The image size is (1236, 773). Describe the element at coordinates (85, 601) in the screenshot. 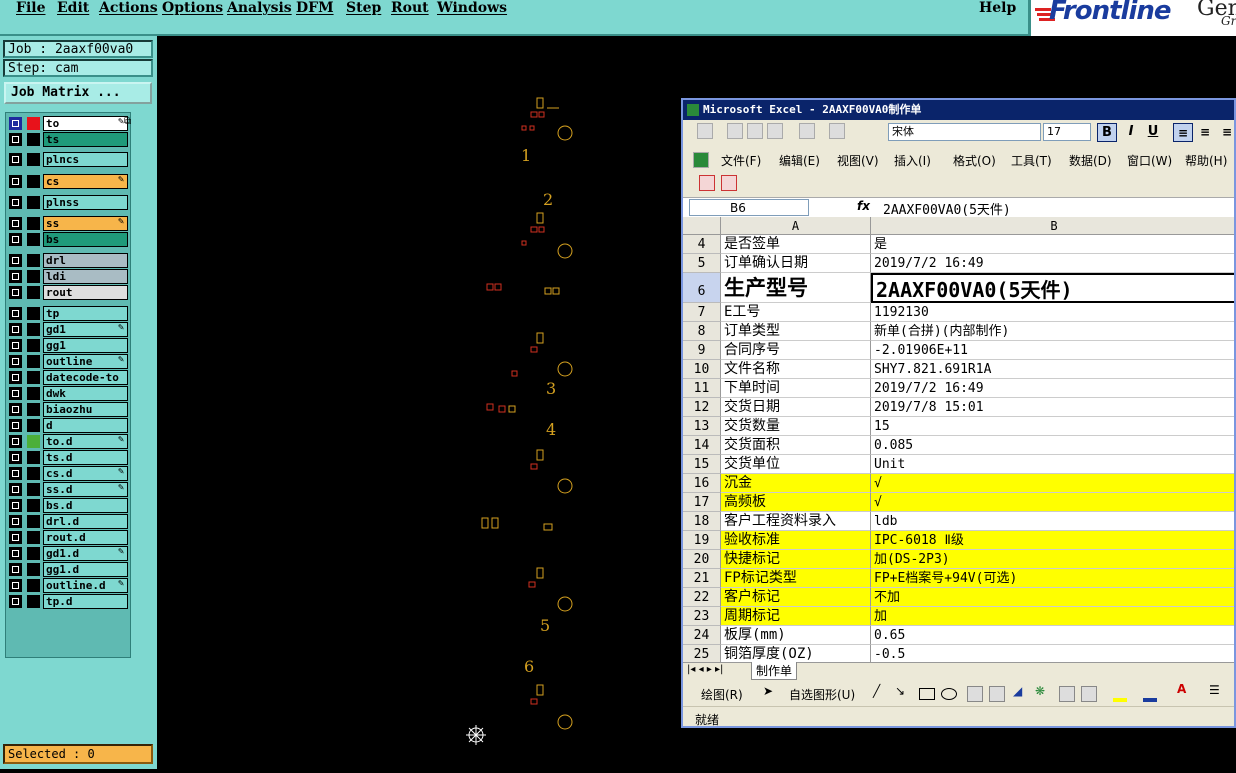

I see `layer-name: tp.d` at that location.